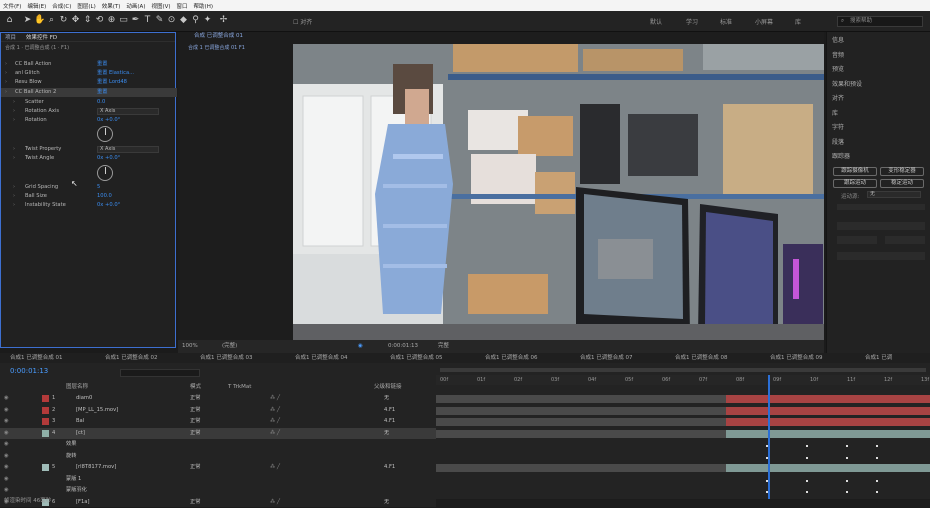 The height and width of the screenshot is (508, 930). Describe the element at coordinates (239, 387) in the screenshot. I see `col-trkmat: T TrkMat` at that location.